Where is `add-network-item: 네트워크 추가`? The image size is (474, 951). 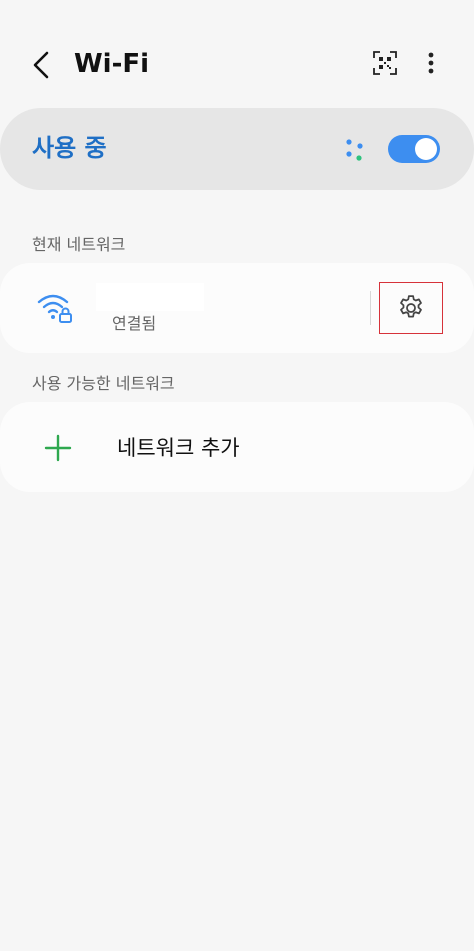 add-network-item: 네트워크 추가 is located at coordinates (237, 447).